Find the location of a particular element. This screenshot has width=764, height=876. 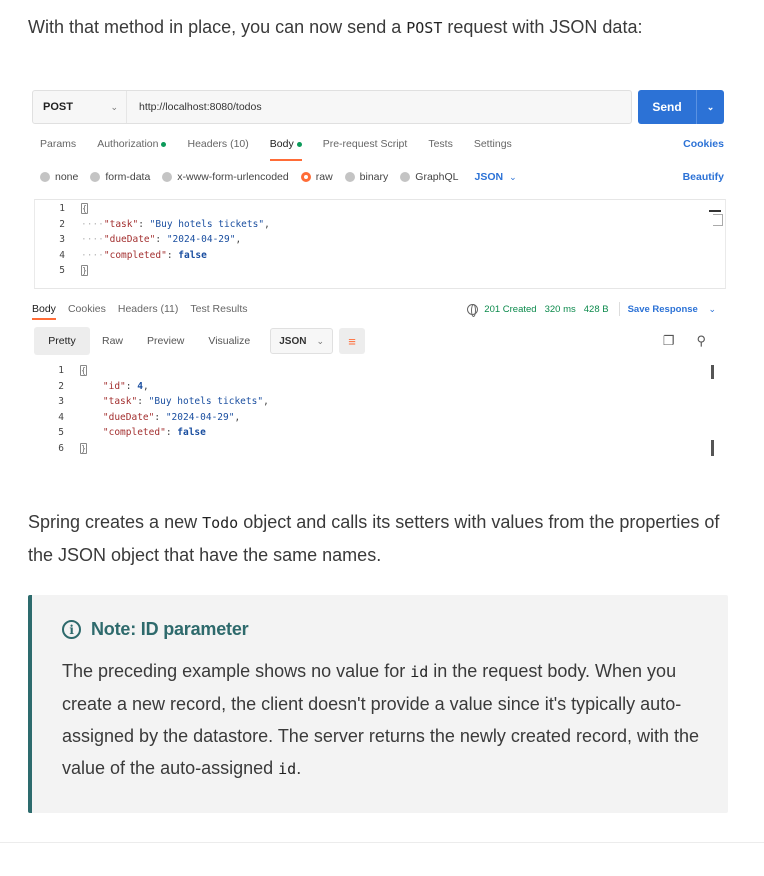

response-size: 428 B is located at coordinates (596, 309).